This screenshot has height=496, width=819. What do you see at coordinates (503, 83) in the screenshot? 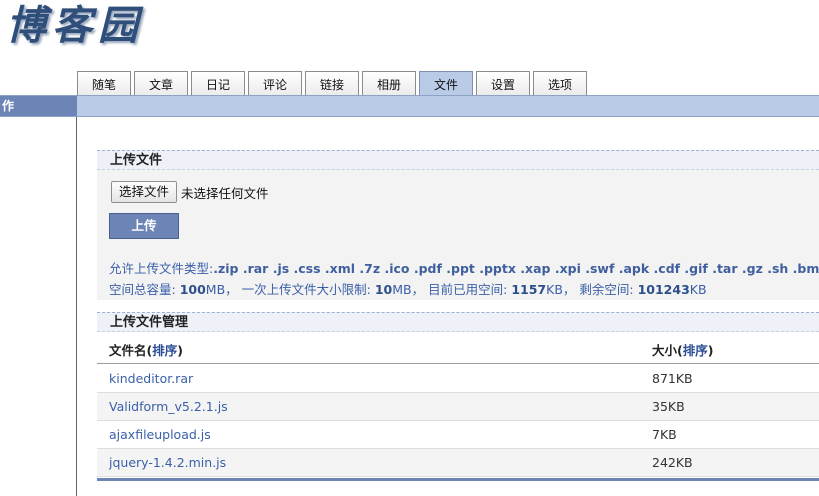
I see `tab-settings: 设置` at bounding box center [503, 83].